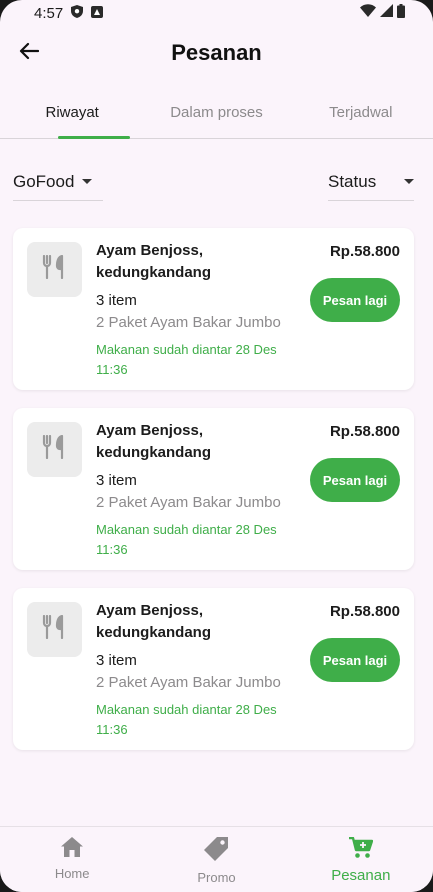  I want to click on nav-home: Home, so click(72, 859).